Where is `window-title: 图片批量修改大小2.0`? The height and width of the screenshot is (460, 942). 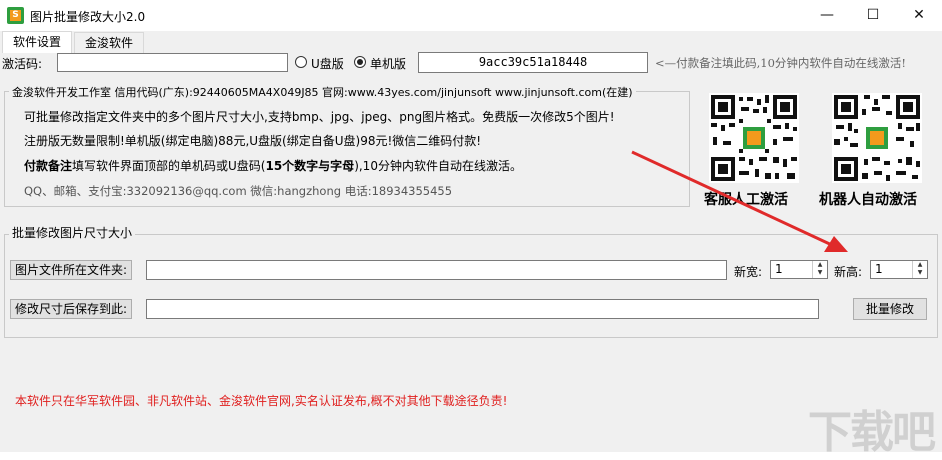
window-title: 图片批量修改大小2.0 is located at coordinates (88, 17).